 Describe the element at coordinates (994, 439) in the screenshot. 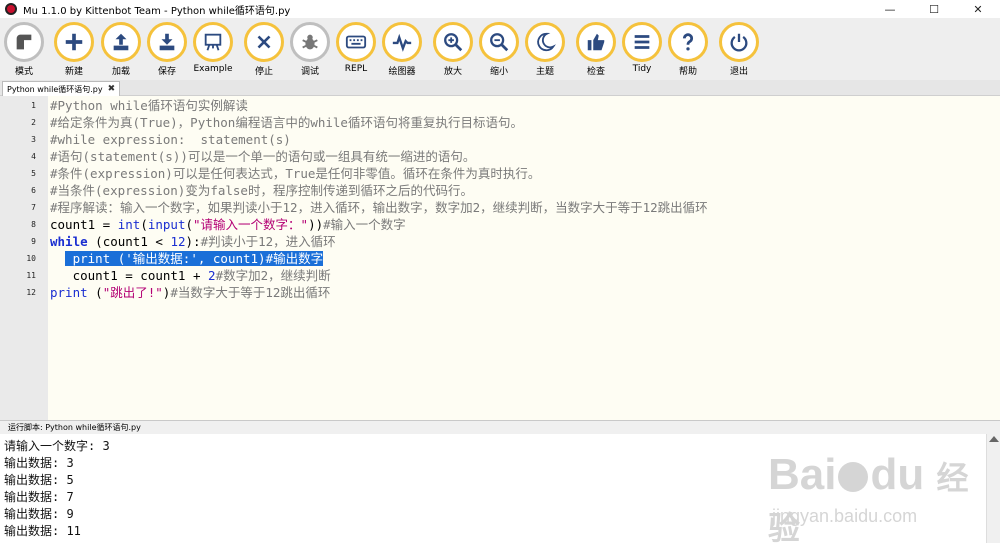

I see `scroll-up-arrow-icon` at that location.